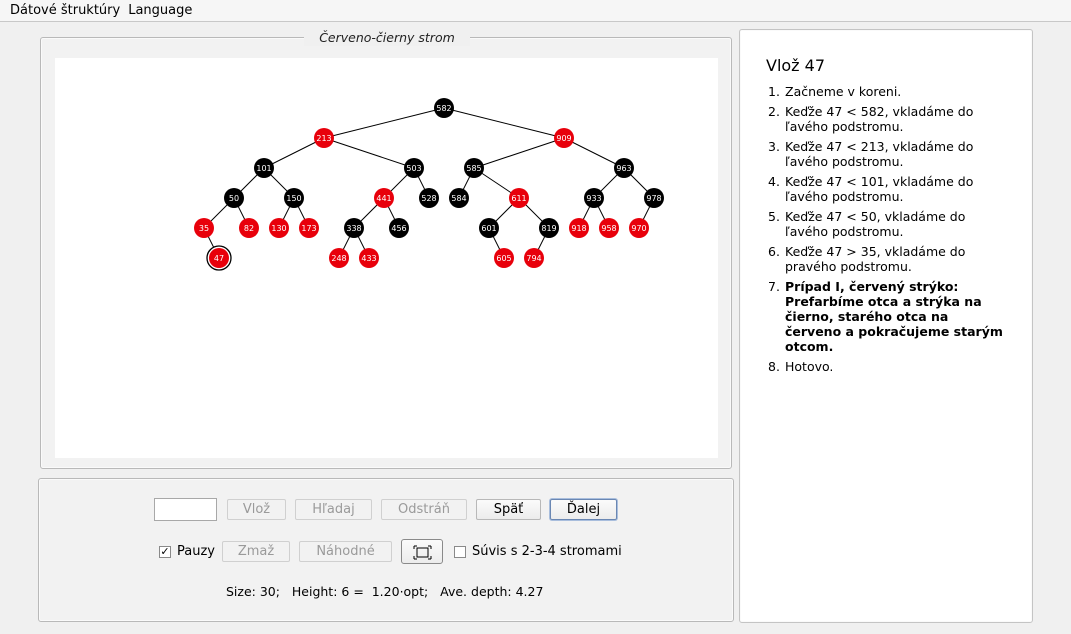 This screenshot has height=634, width=1071. I want to click on tree-node-909: 909, so click(564, 138).